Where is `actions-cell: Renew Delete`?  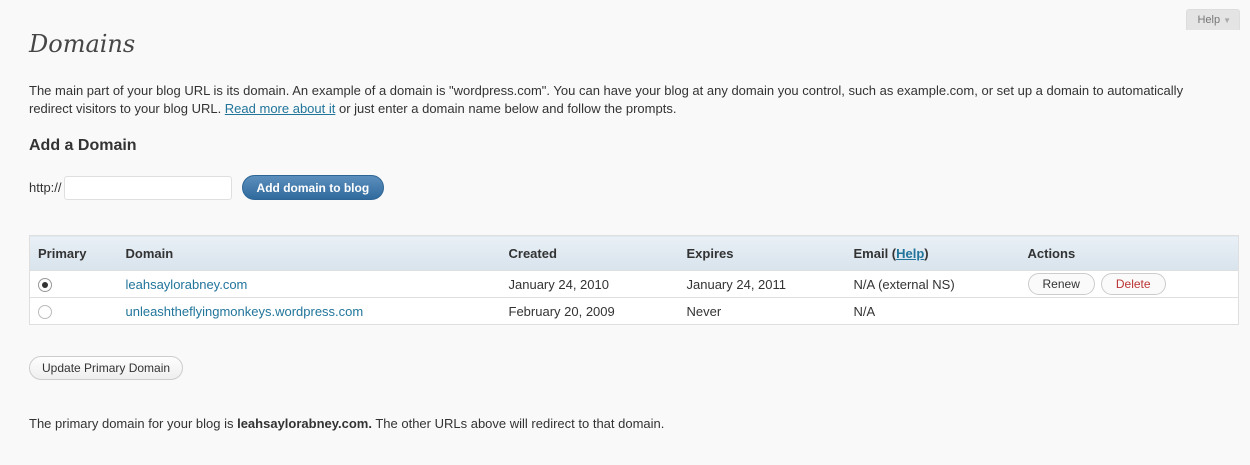 actions-cell: Renew Delete is located at coordinates (1129, 284).